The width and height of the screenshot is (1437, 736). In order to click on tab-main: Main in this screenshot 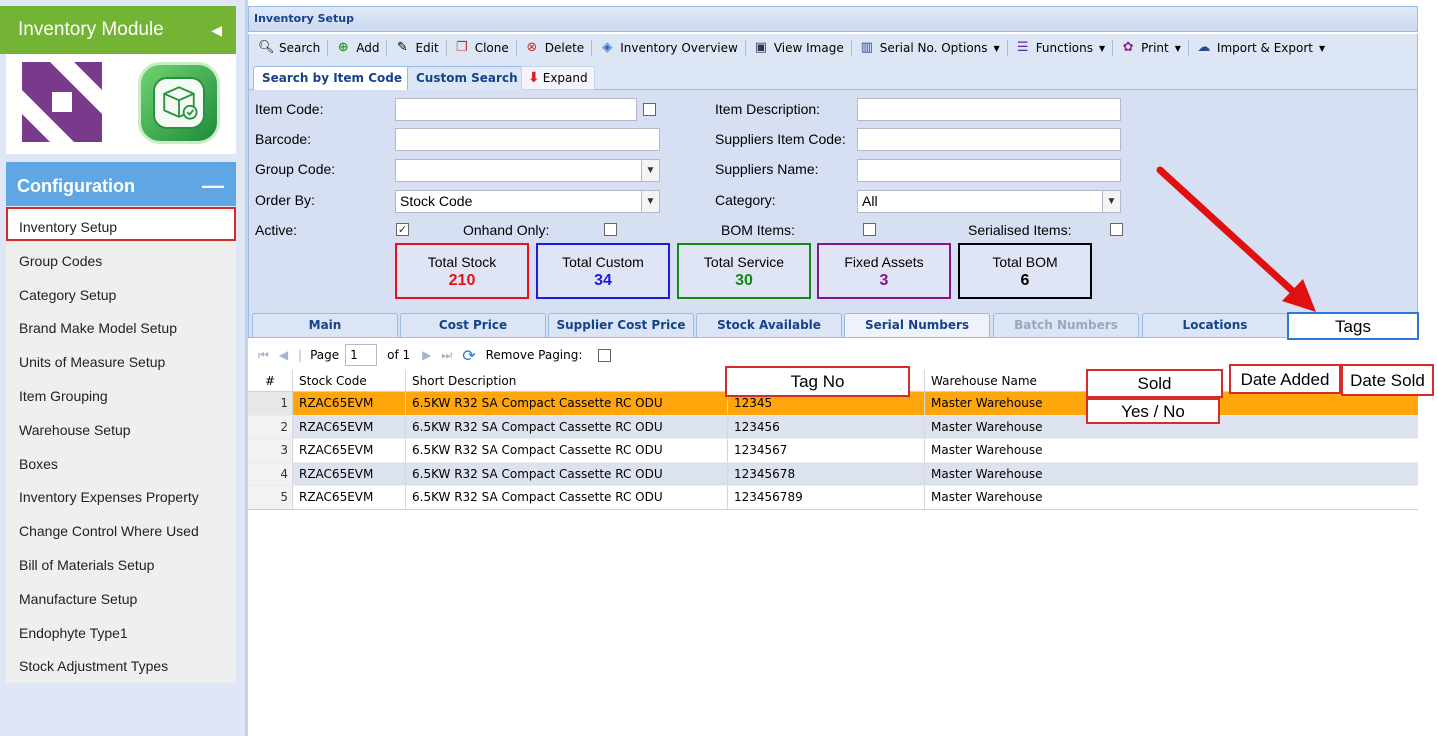, I will do `click(325, 325)`.